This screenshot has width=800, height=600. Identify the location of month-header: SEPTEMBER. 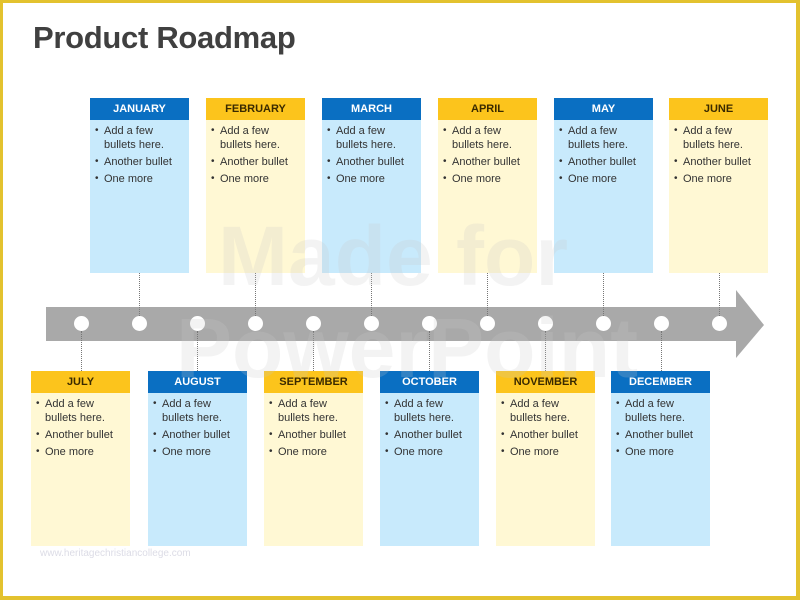
(313, 382).